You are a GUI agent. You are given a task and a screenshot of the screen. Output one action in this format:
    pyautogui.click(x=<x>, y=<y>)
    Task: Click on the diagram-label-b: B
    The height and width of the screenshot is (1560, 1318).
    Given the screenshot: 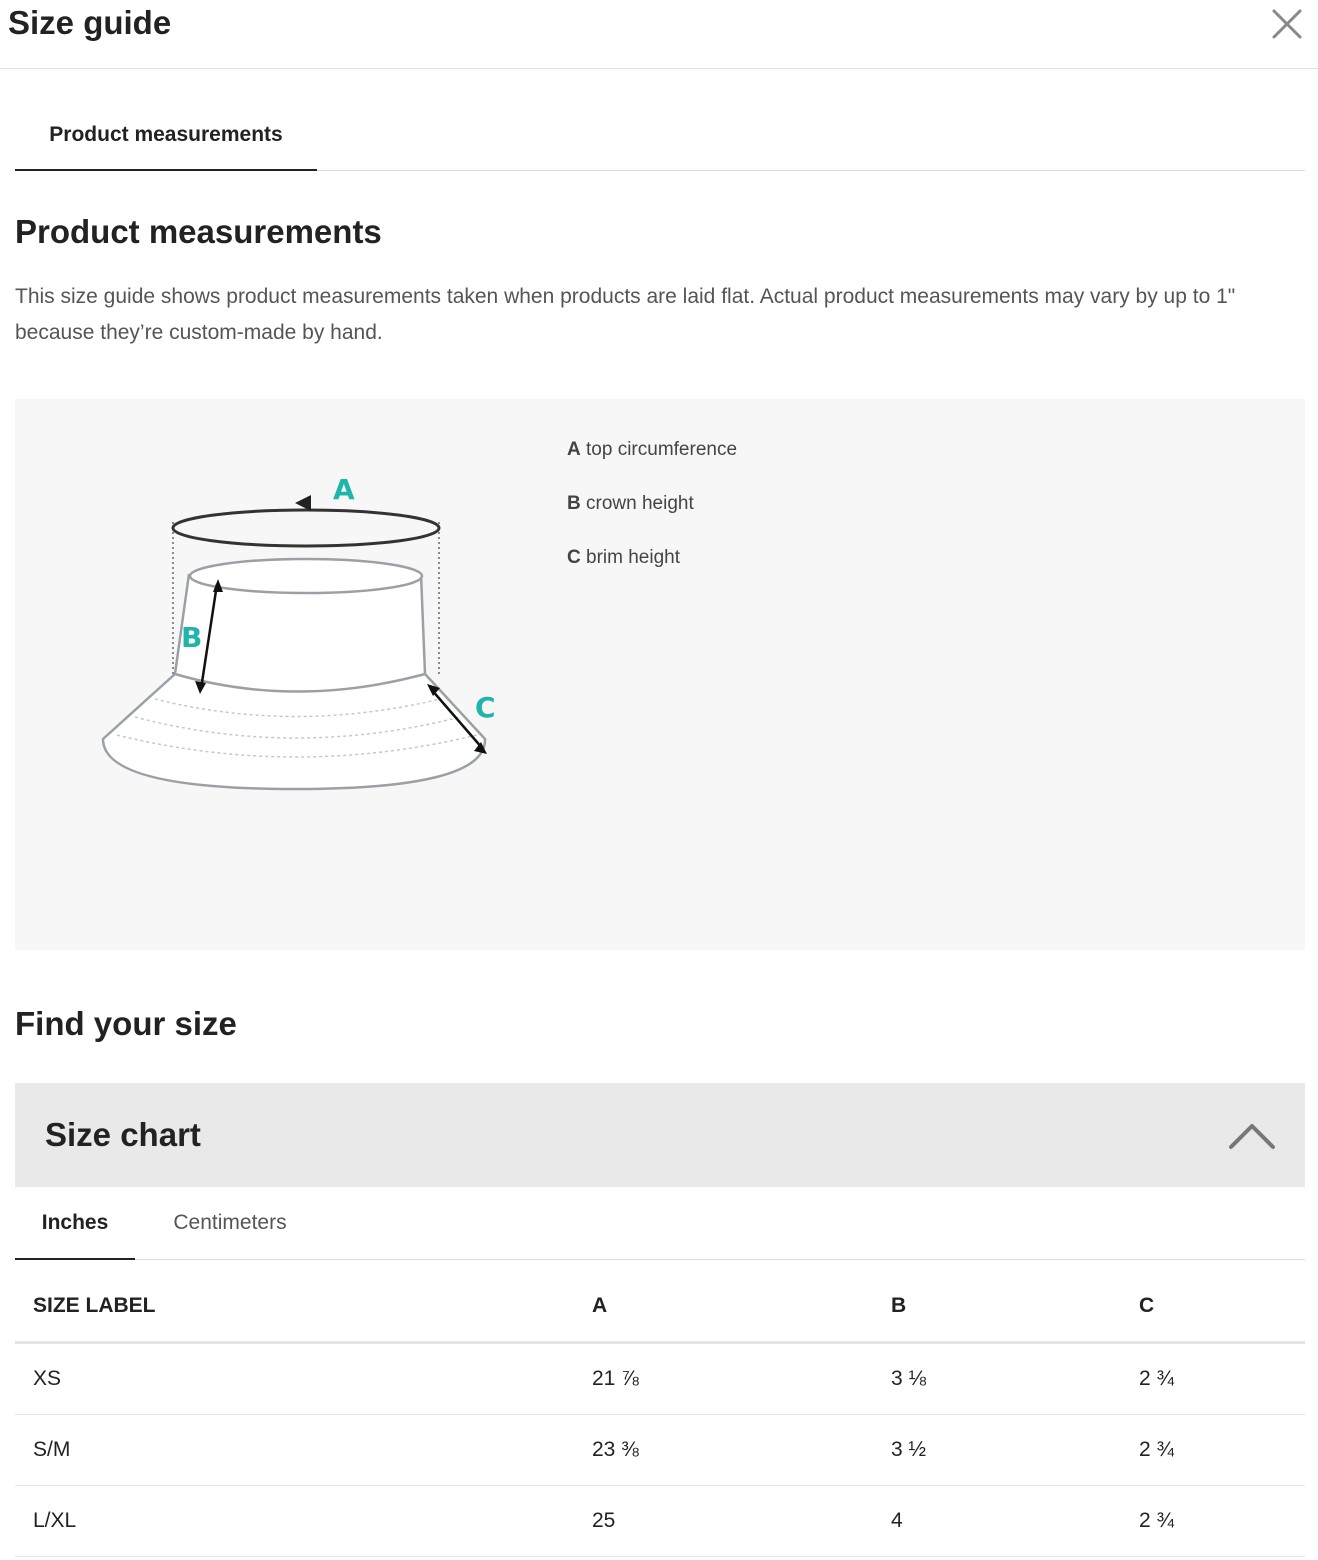 What is the action you would take?
    pyautogui.click(x=191, y=637)
    